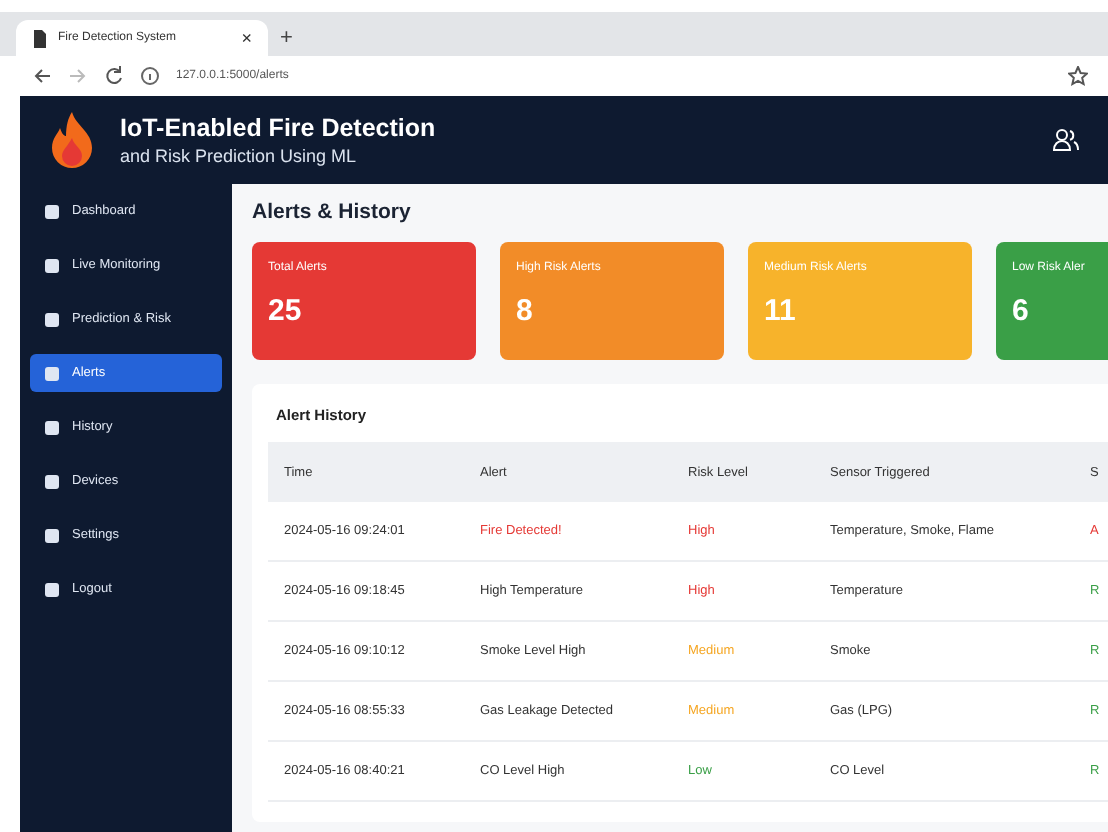 The height and width of the screenshot is (832, 1108). Describe the element at coordinates (781, 311) in the screenshot. I see `stat-value: 11` at that location.